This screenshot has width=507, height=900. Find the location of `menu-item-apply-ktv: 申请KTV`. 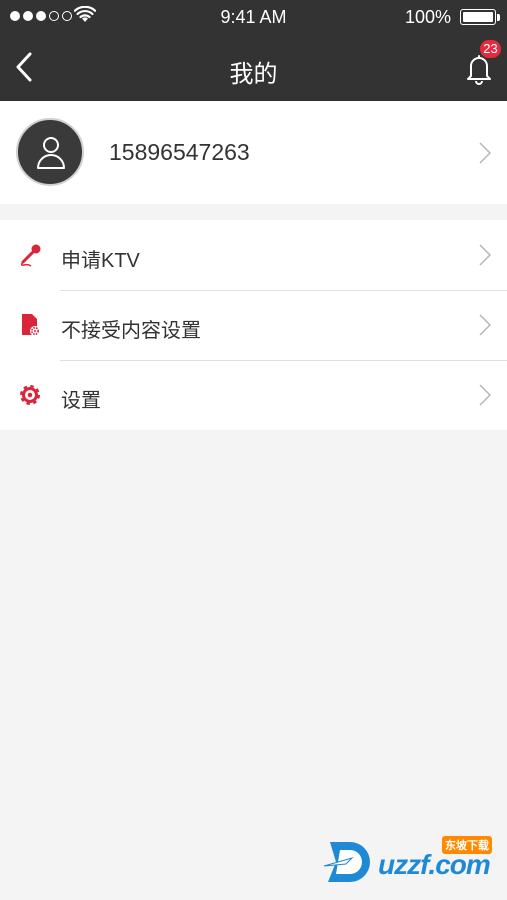

menu-item-apply-ktv: 申请KTV is located at coordinates (253, 255).